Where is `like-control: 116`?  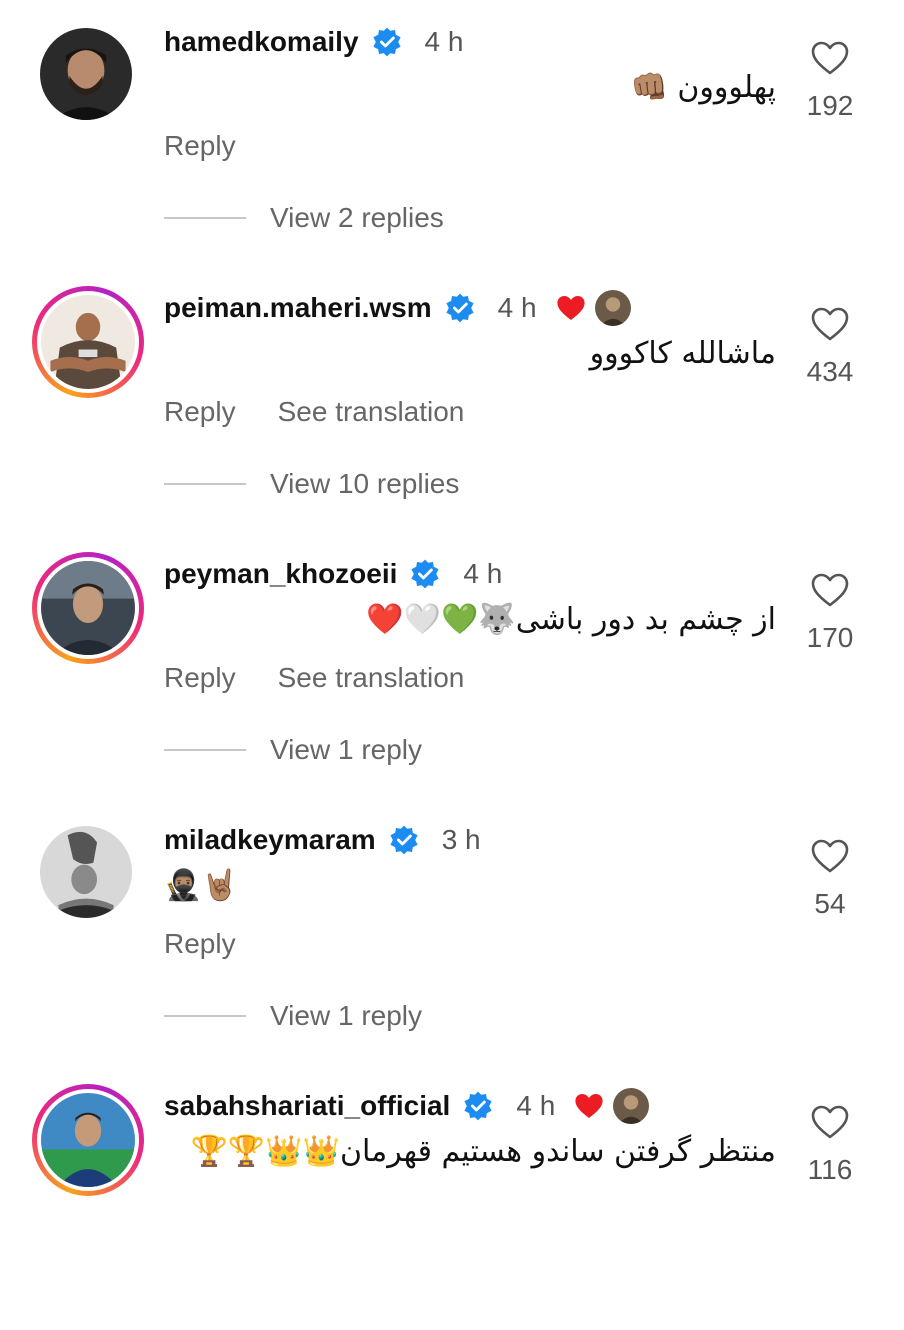 like-control: 116 is located at coordinates (830, 1145).